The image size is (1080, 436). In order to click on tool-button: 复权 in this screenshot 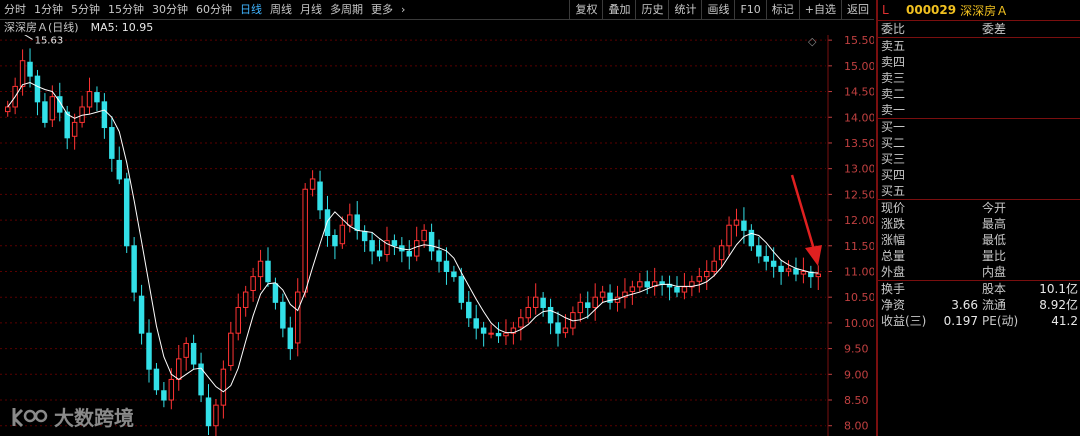, I will do `click(585, 9)`.